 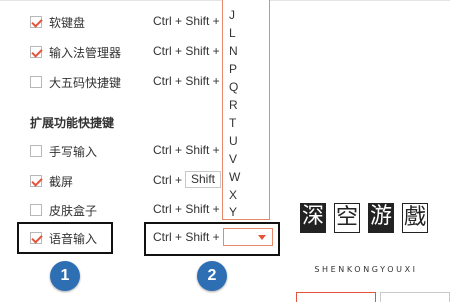 What do you see at coordinates (415, 218) in the screenshot?
I see `watermark-char: 戲` at bounding box center [415, 218].